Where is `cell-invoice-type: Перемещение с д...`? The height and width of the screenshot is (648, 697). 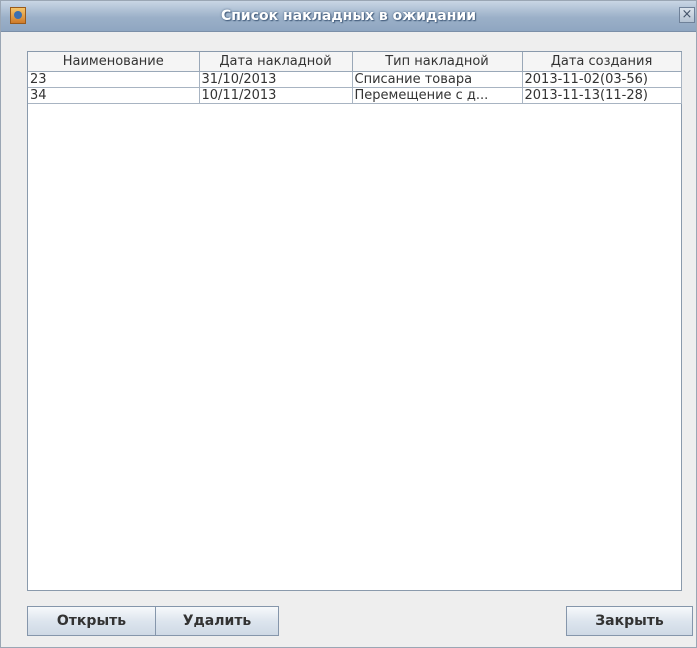 cell-invoice-type: Перемещение с д... is located at coordinates (437, 95).